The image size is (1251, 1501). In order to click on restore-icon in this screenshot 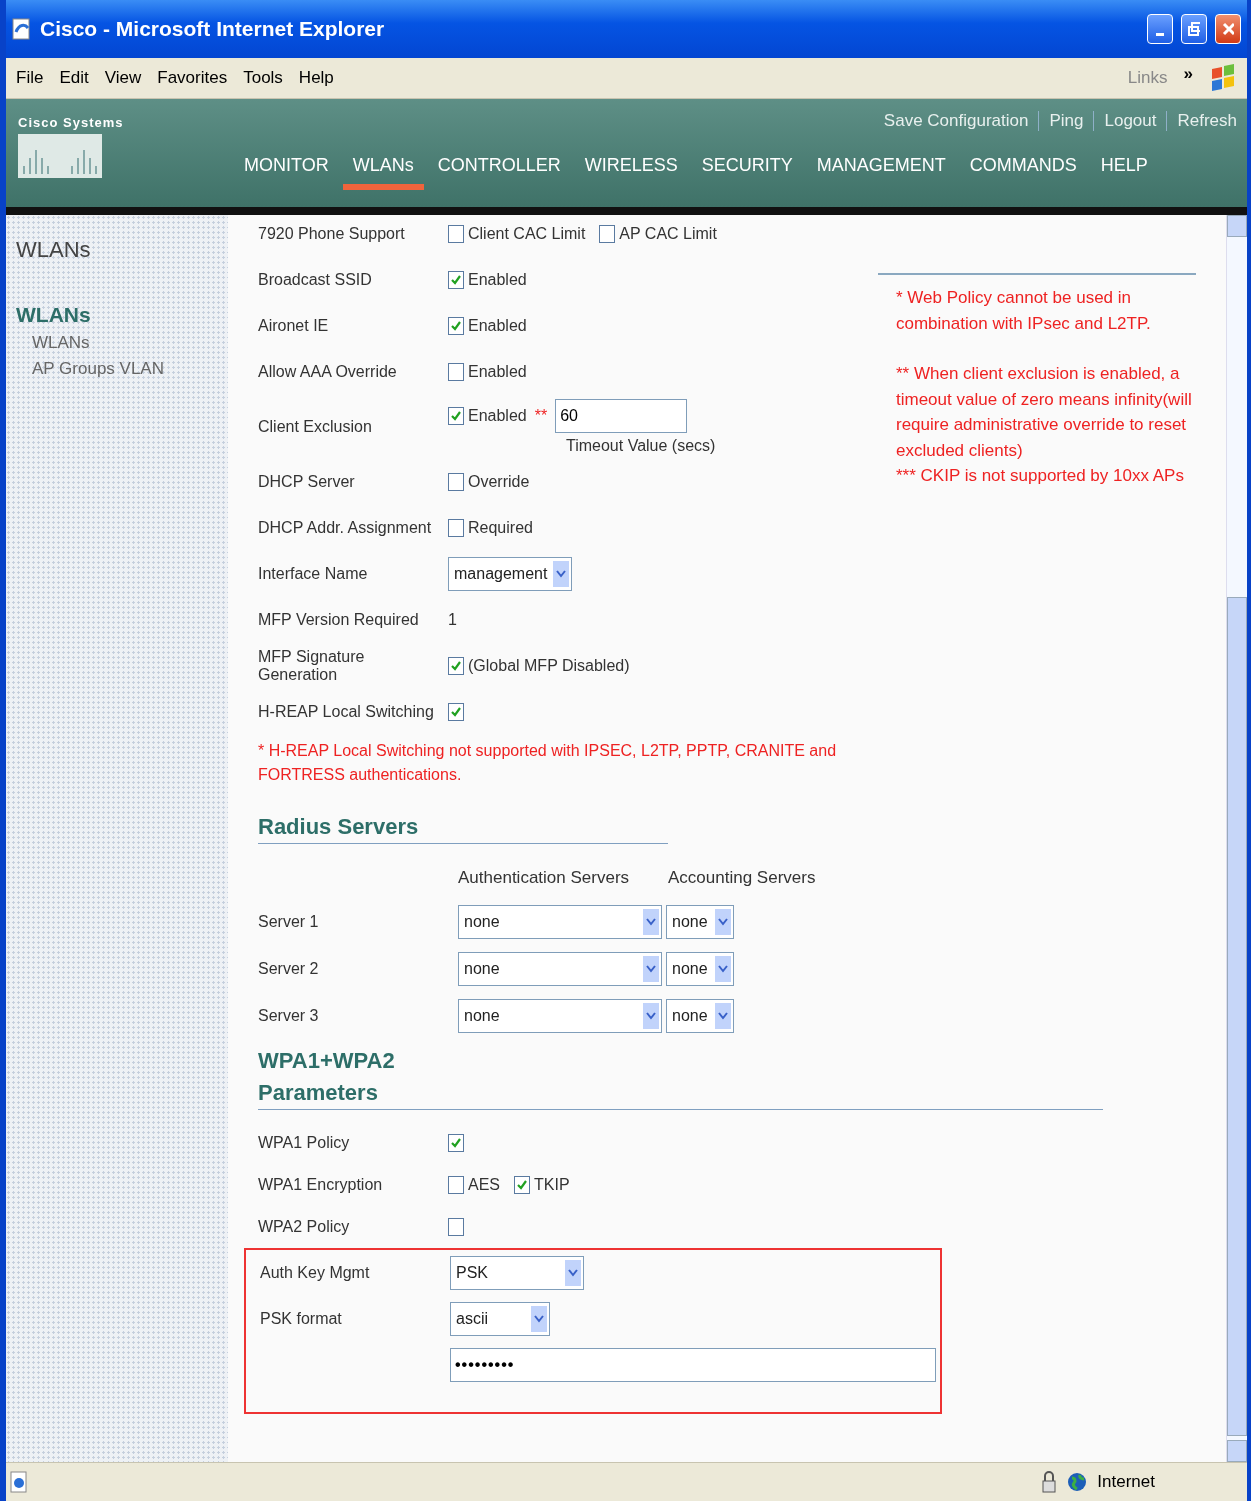, I will do `click(1194, 29)`.